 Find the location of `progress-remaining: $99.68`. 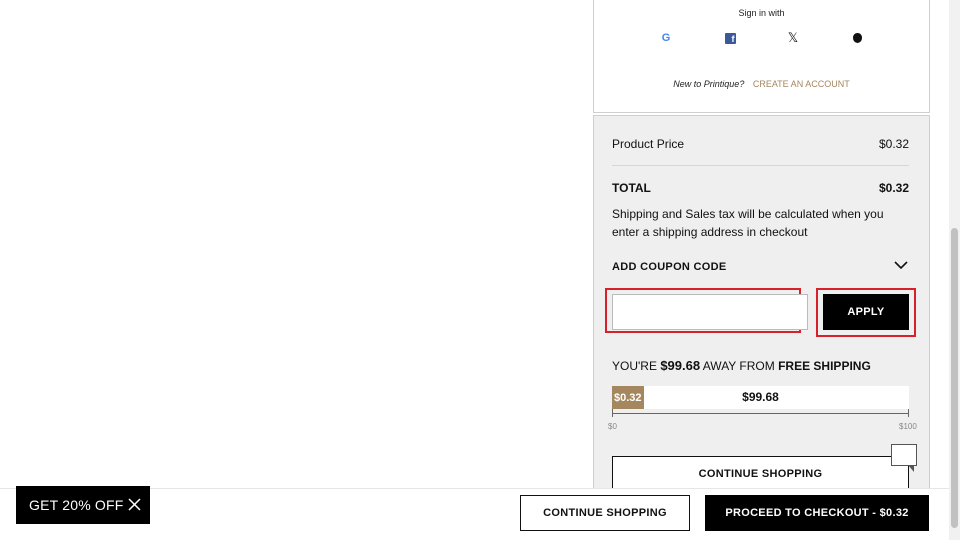

progress-remaining: $99.68 is located at coordinates (760, 397).